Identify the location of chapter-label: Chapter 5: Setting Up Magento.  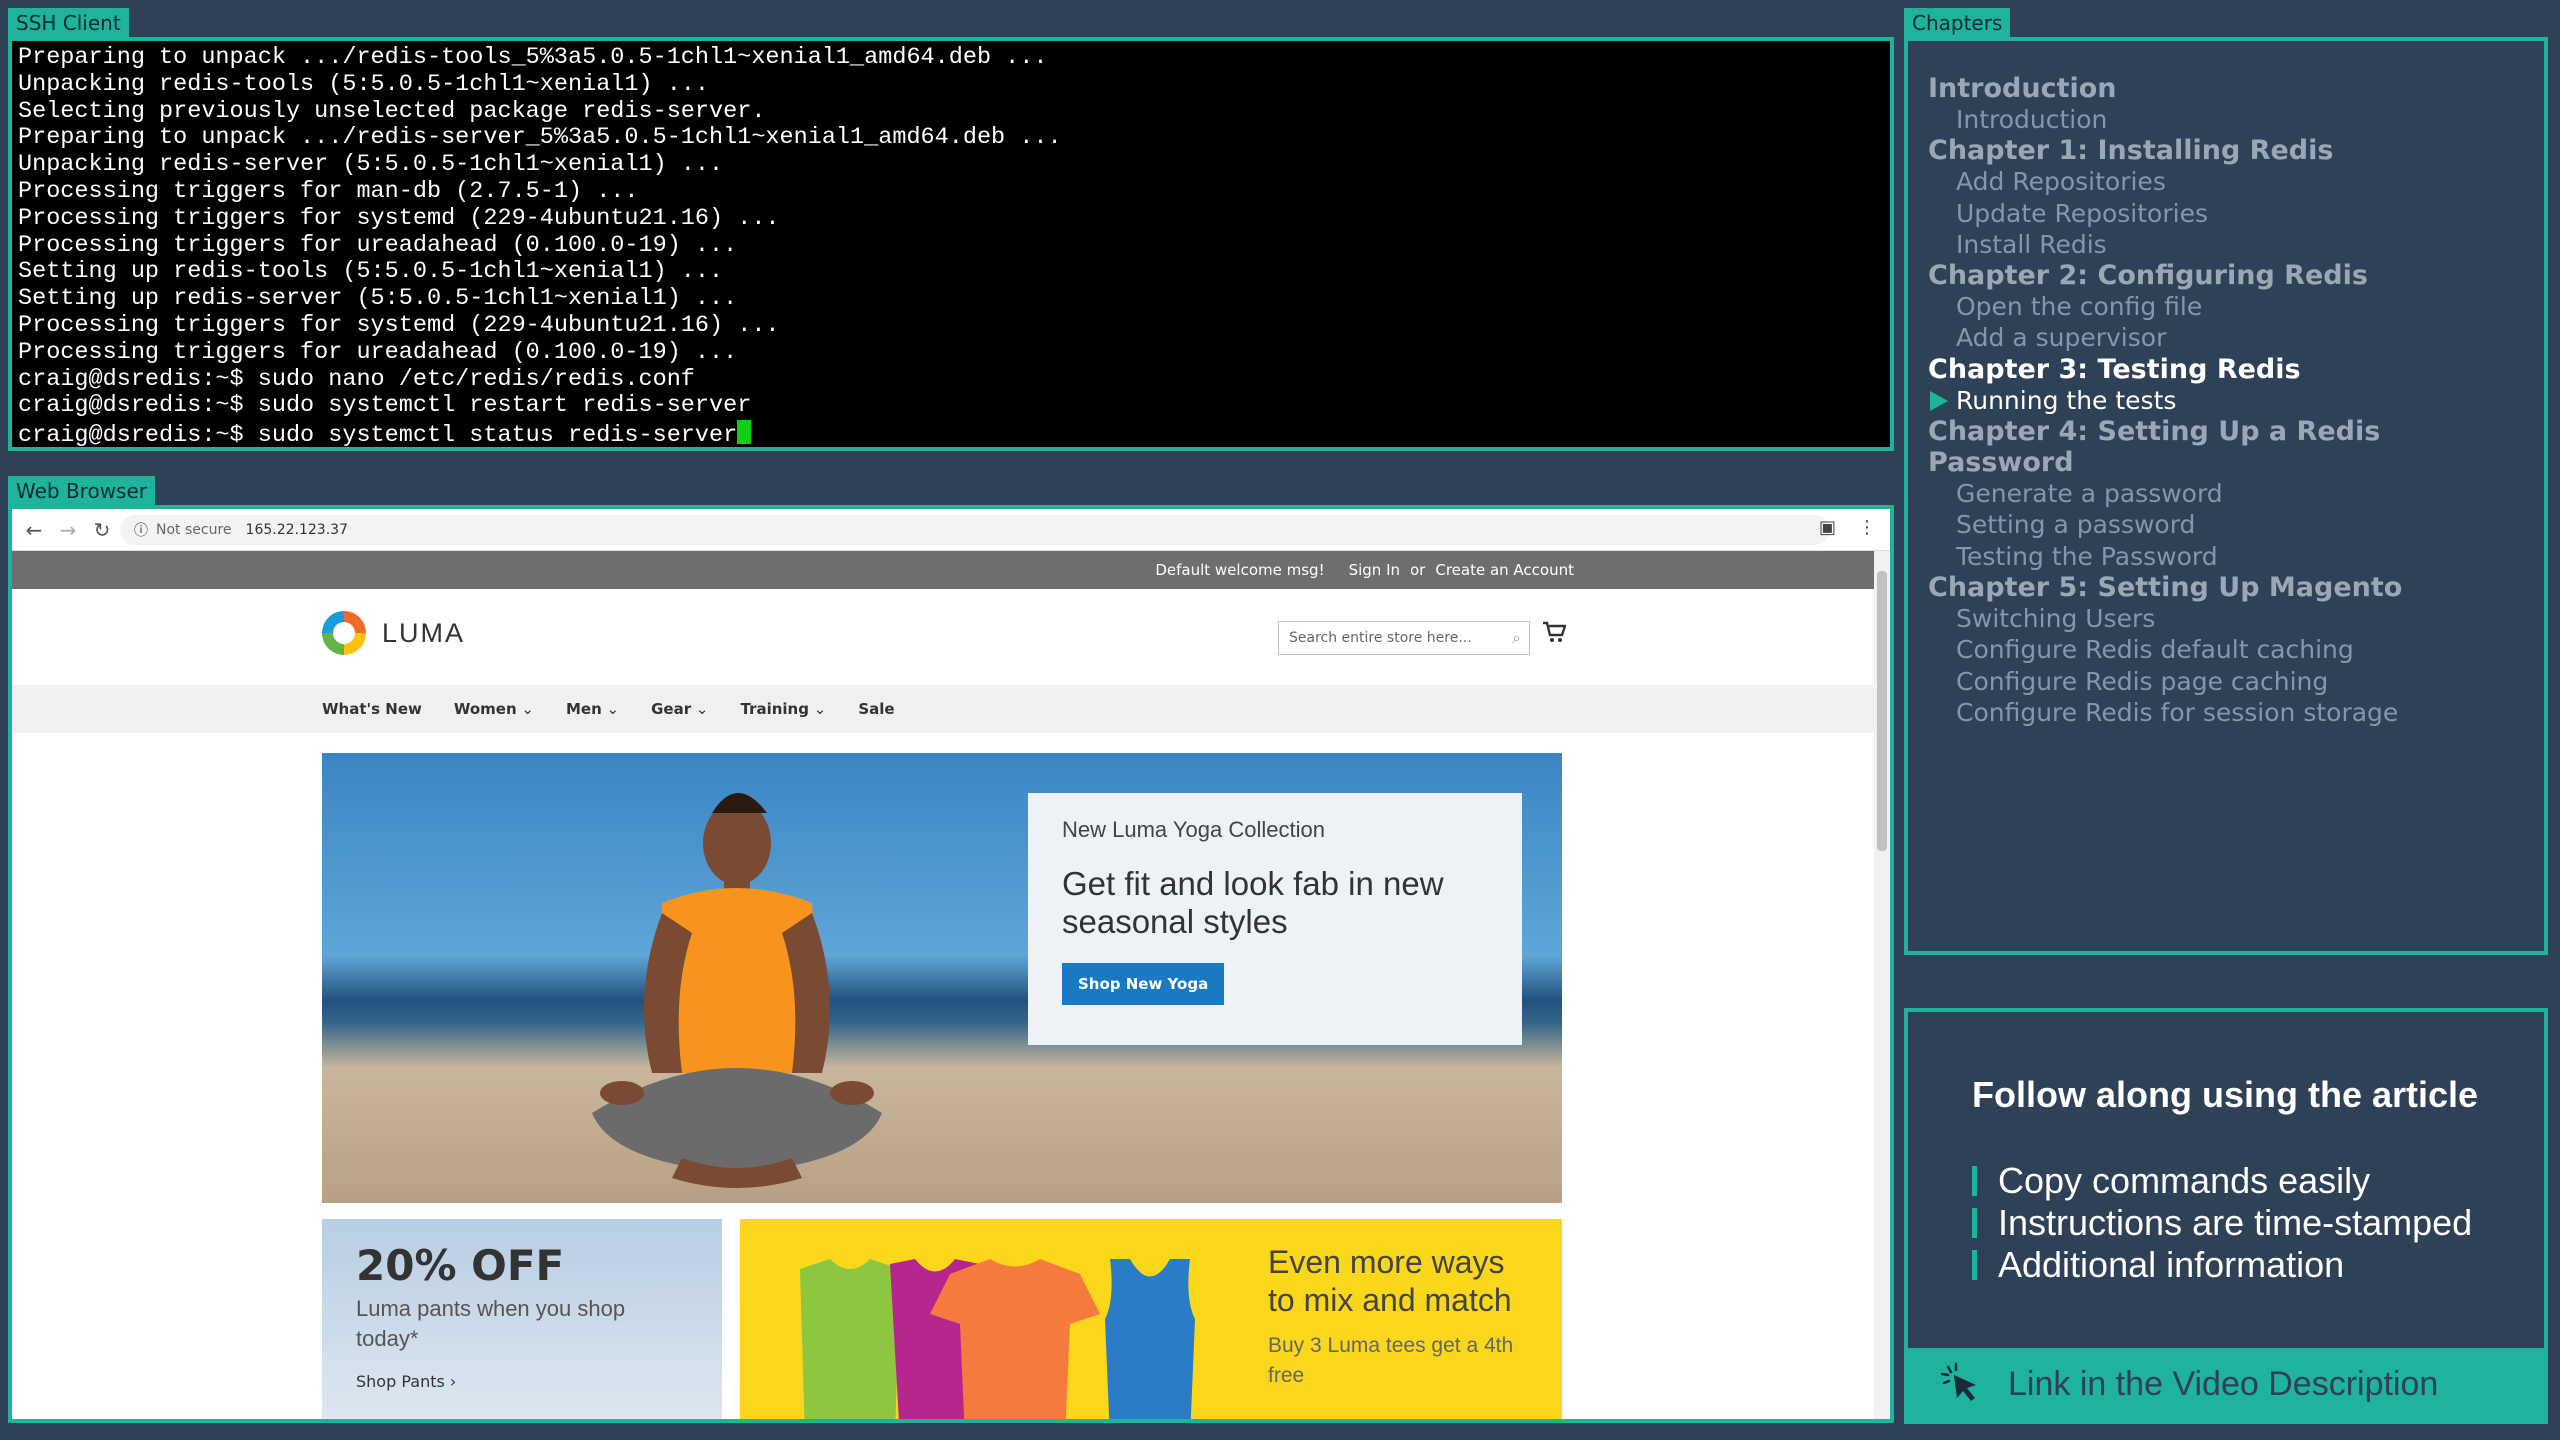
(2165, 587).